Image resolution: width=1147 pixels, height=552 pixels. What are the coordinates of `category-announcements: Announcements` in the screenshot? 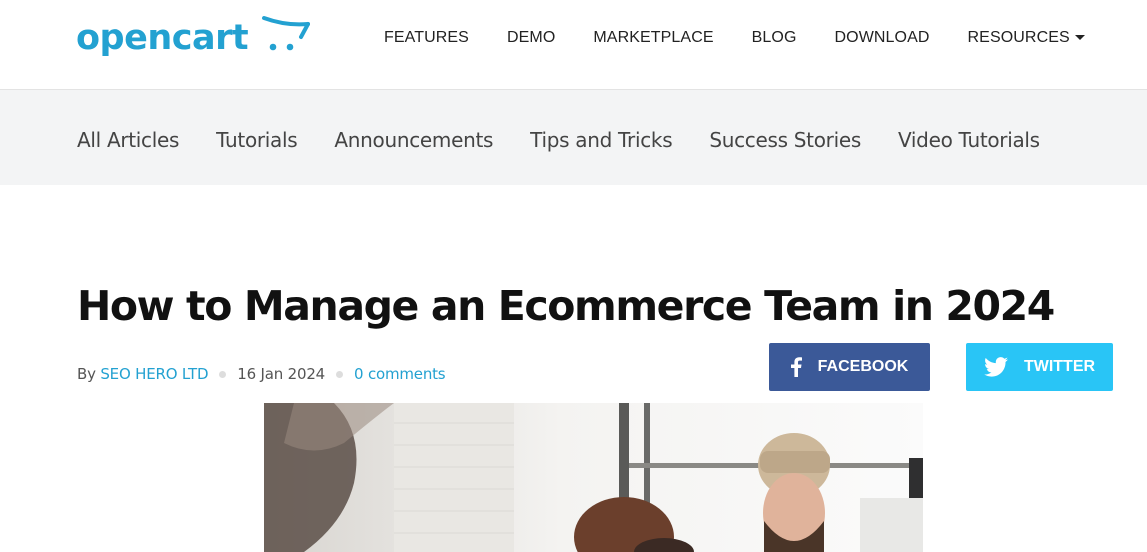 It's located at (413, 140).